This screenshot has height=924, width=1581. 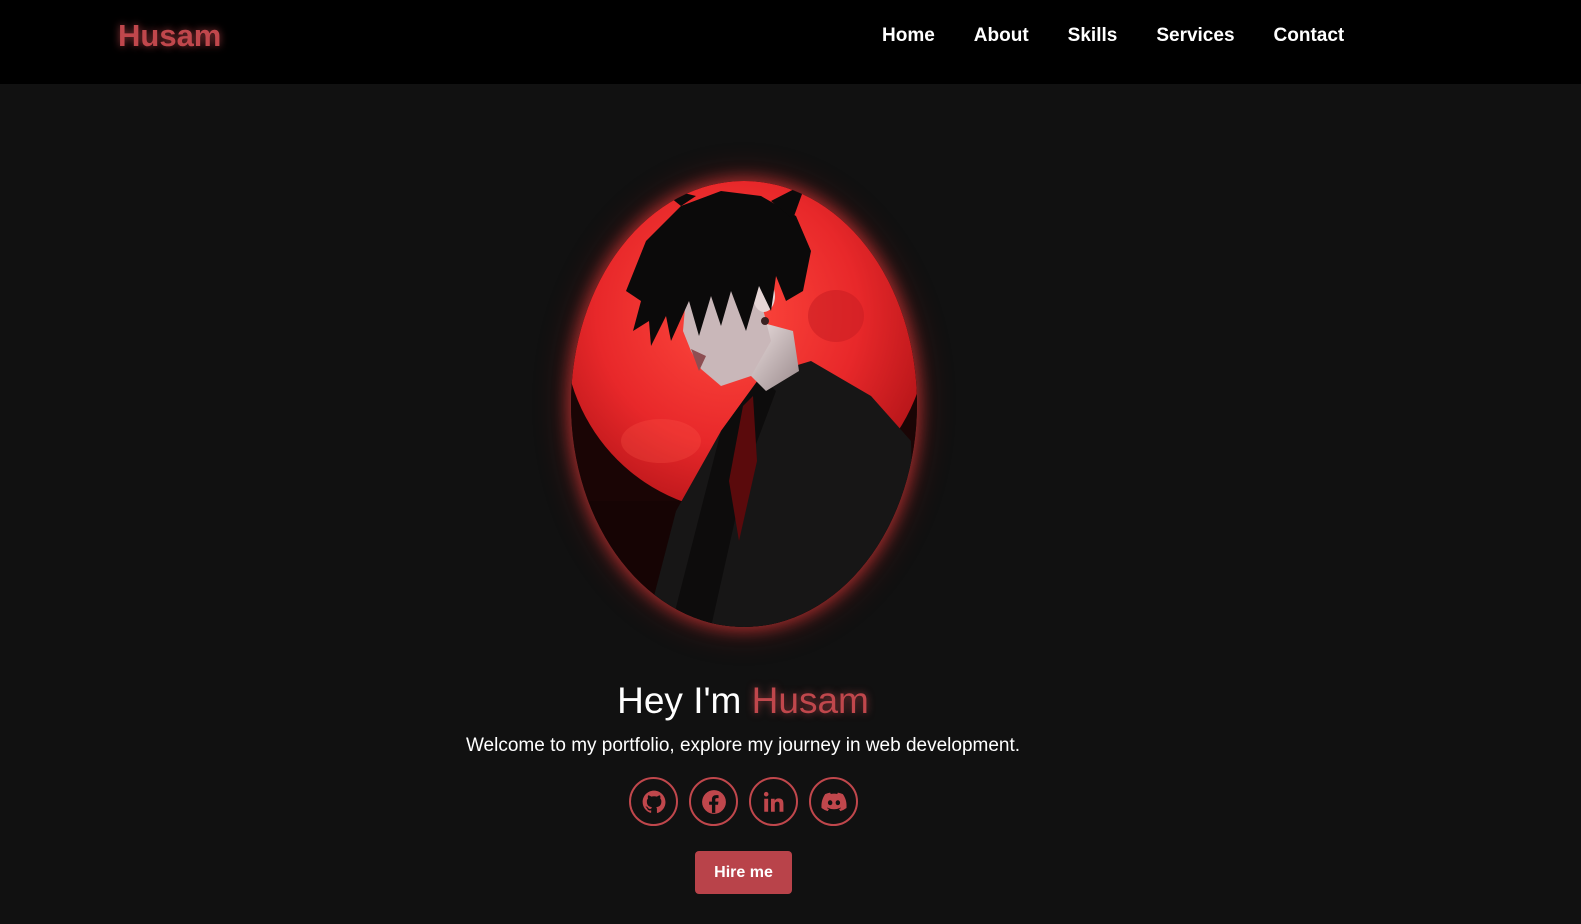 I want to click on github-link, so click(x=653, y=801).